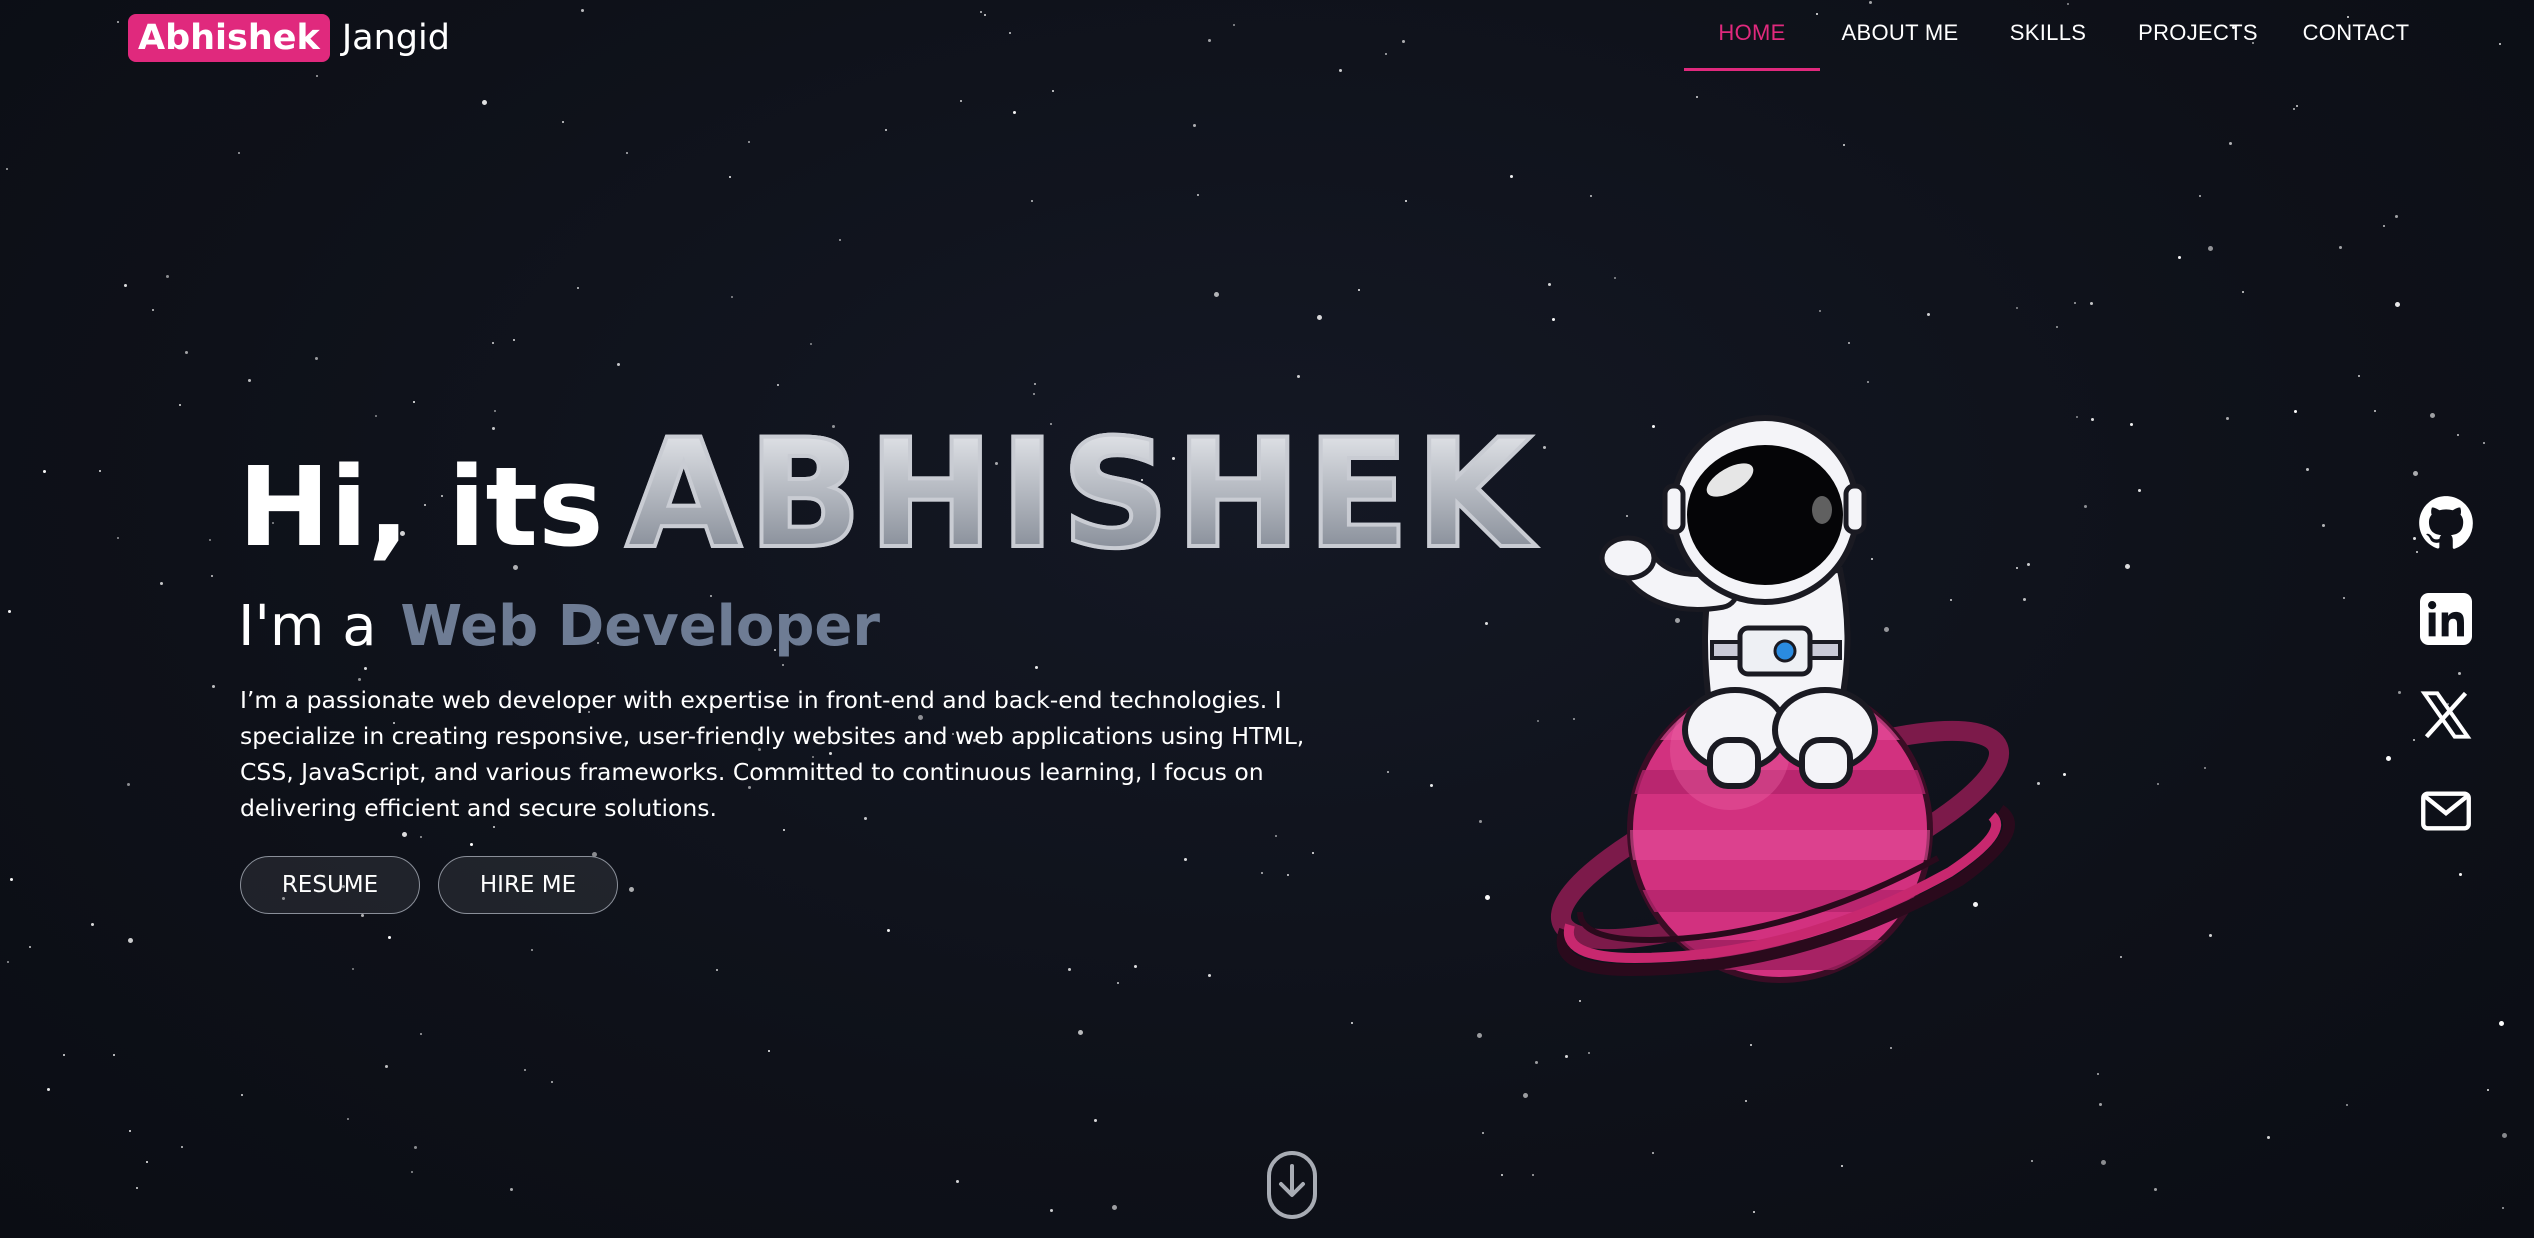 This screenshot has height=1238, width=2534. What do you see at coordinates (528, 885) in the screenshot?
I see `hire-me-button: HIRE ME` at bounding box center [528, 885].